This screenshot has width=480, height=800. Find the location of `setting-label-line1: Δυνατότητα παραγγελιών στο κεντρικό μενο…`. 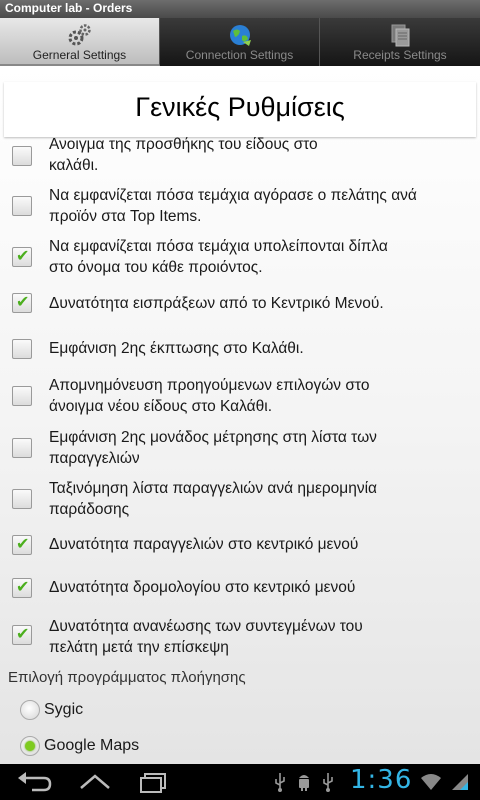

setting-label-line1: Δυνατότητα παραγγελιών στο κεντρικό μενο… is located at coordinates (204, 544).